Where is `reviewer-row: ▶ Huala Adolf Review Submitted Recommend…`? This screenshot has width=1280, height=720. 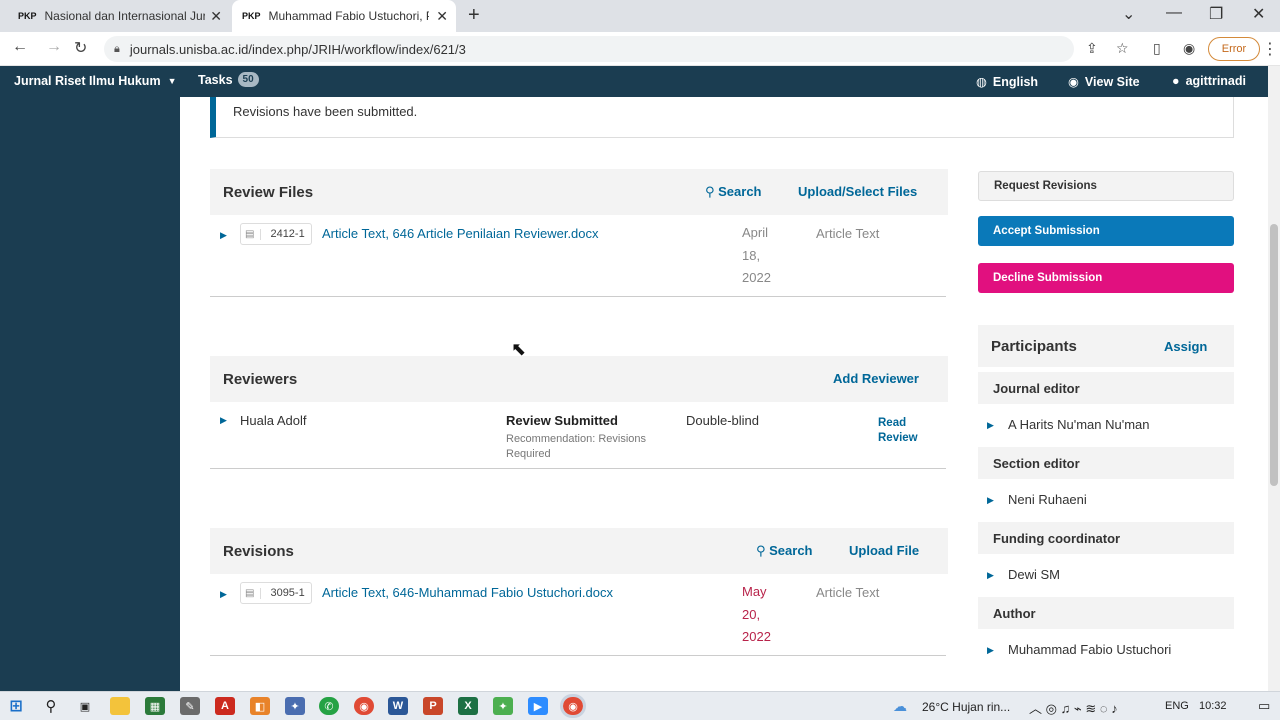 reviewer-row: ▶ Huala Adolf Review Submitted Recommend… is located at coordinates (578, 435).